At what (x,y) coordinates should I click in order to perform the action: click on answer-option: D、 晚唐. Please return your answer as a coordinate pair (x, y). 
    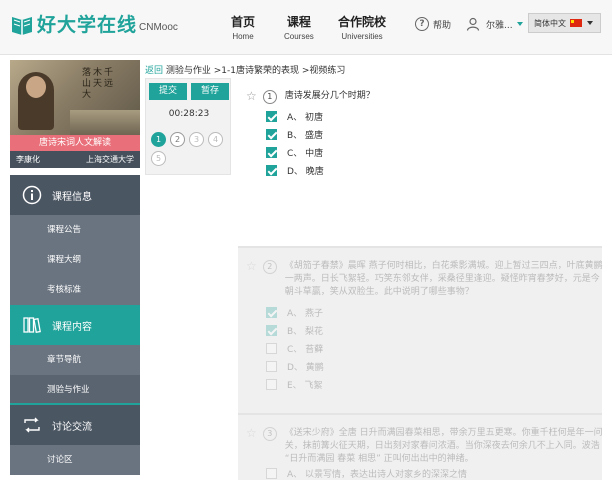
    Looking at the image, I should click on (295, 170).